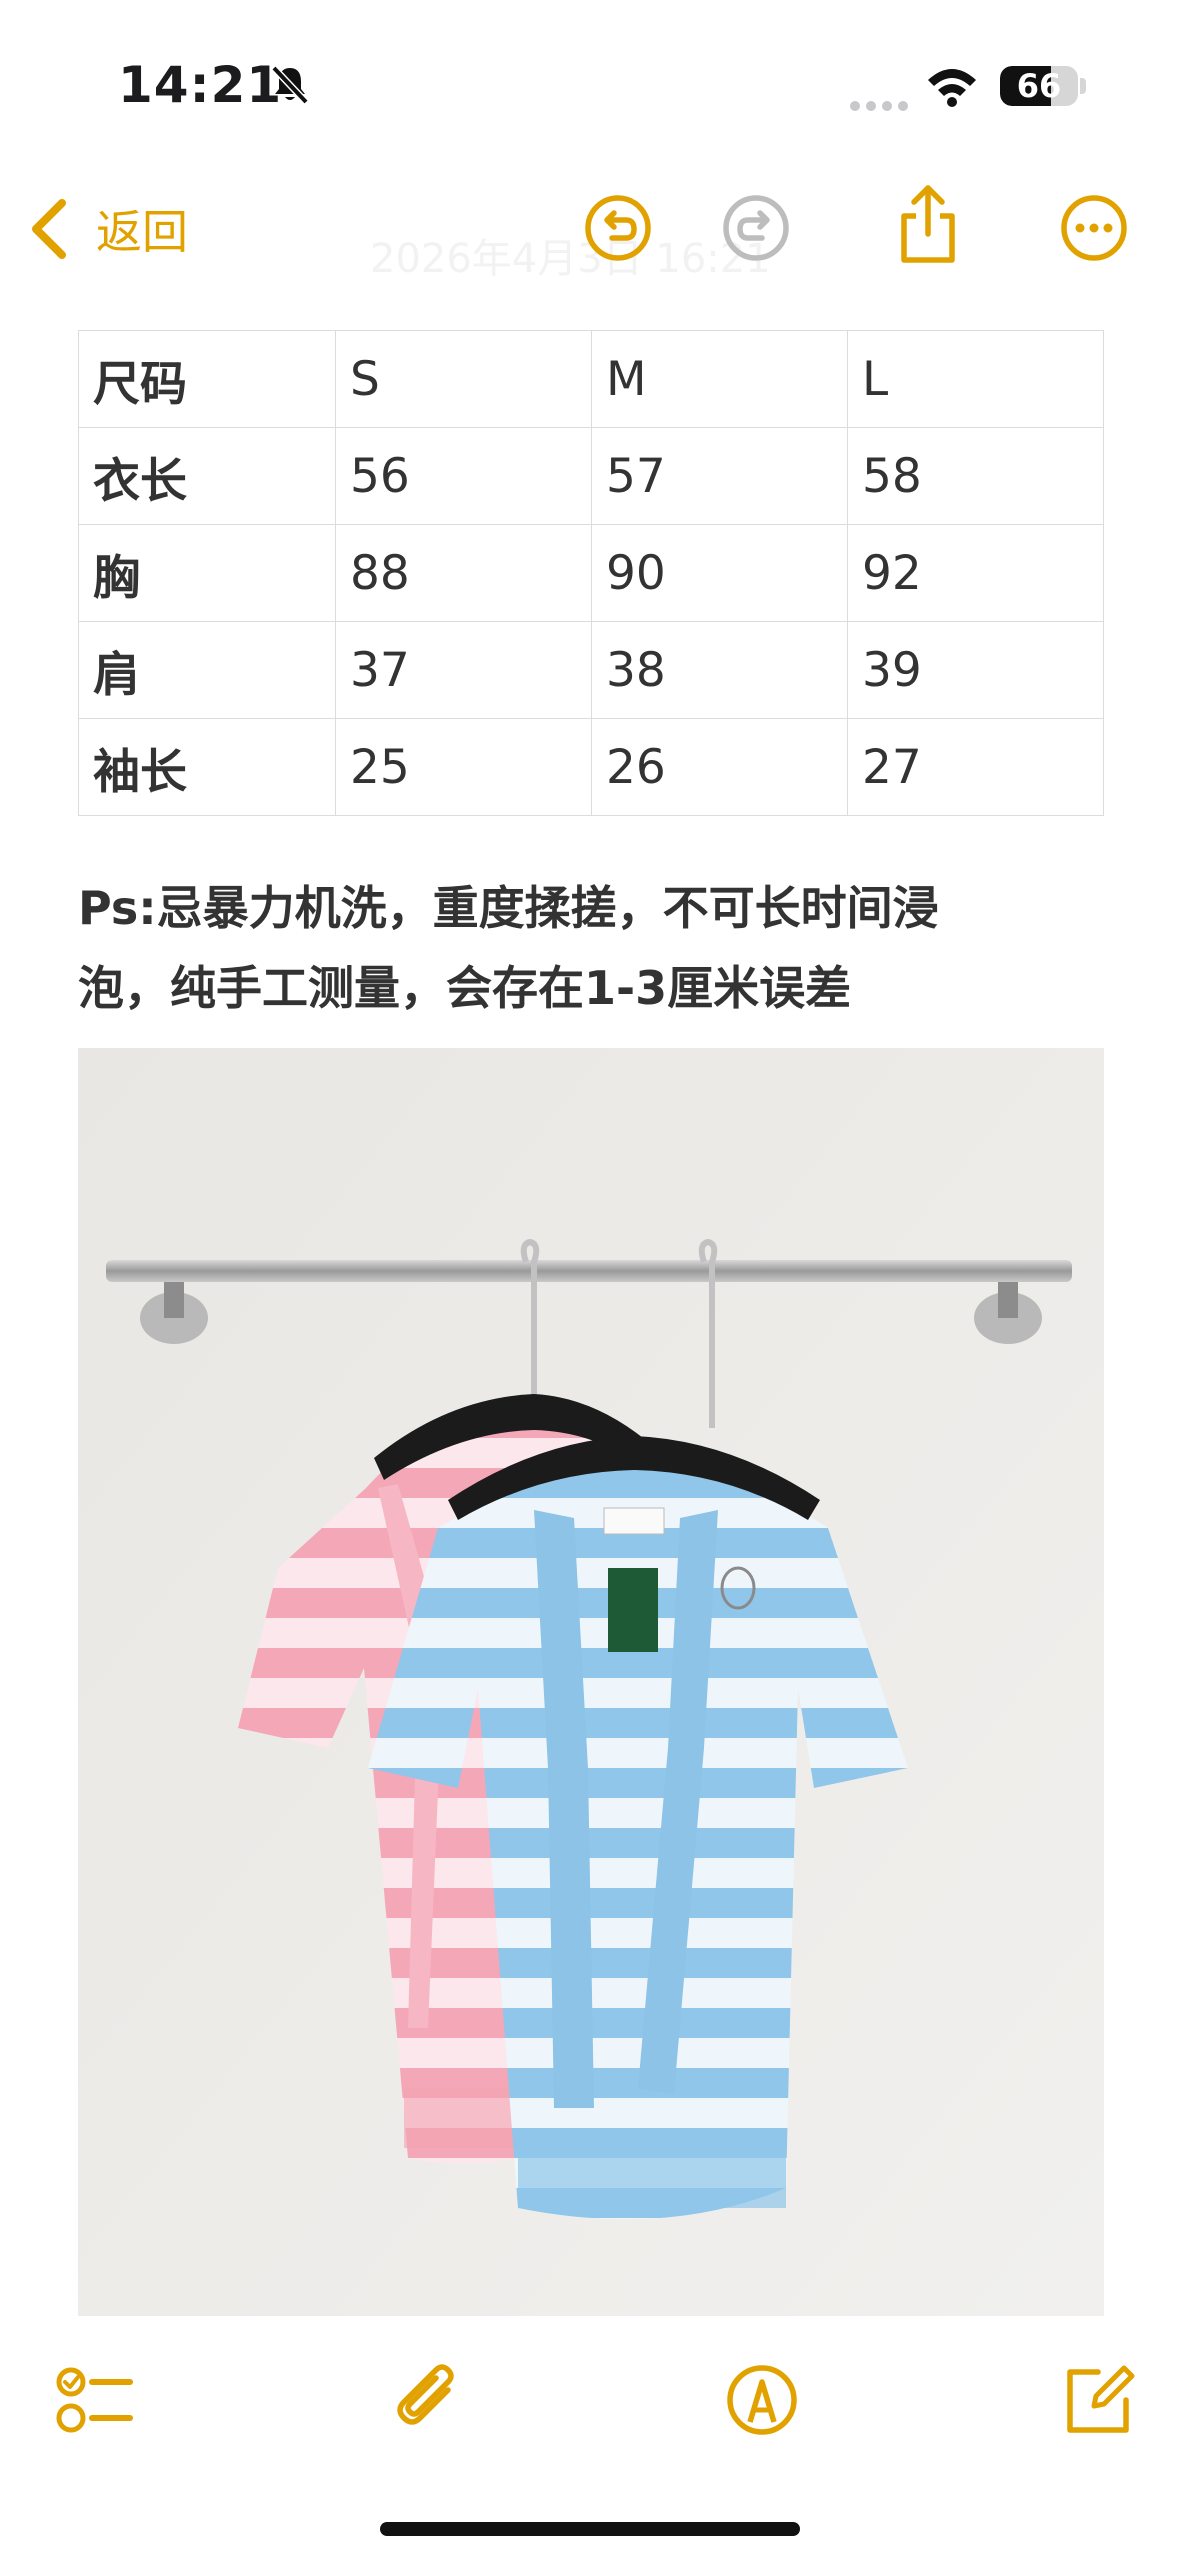 The width and height of the screenshot is (1179, 2556). What do you see at coordinates (928, 224) in the screenshot?
I see `share-icon` at bounding box center [928, 224].